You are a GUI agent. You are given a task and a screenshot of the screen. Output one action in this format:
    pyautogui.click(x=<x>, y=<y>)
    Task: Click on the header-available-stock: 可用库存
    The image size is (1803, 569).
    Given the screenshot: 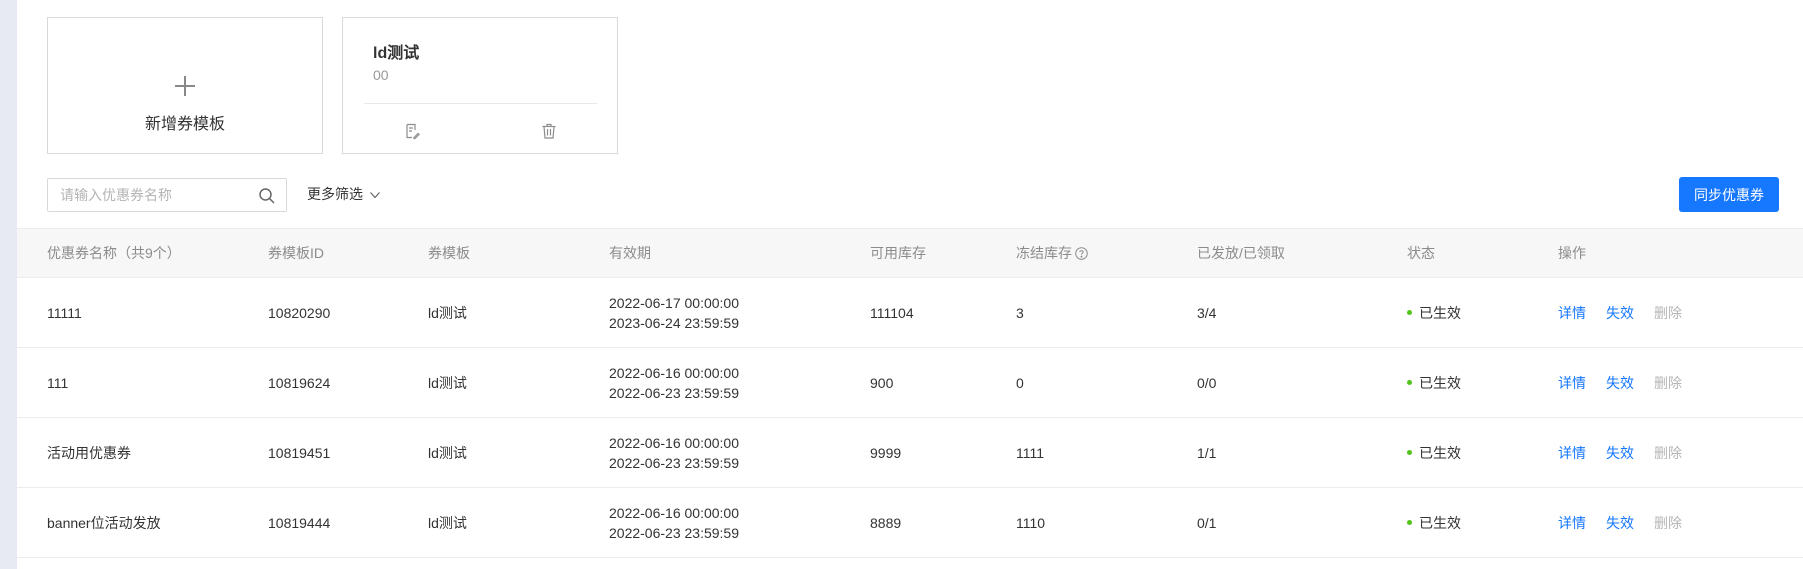 What is the action you would take?
    pyautogui.click(x=898, y=253)
    